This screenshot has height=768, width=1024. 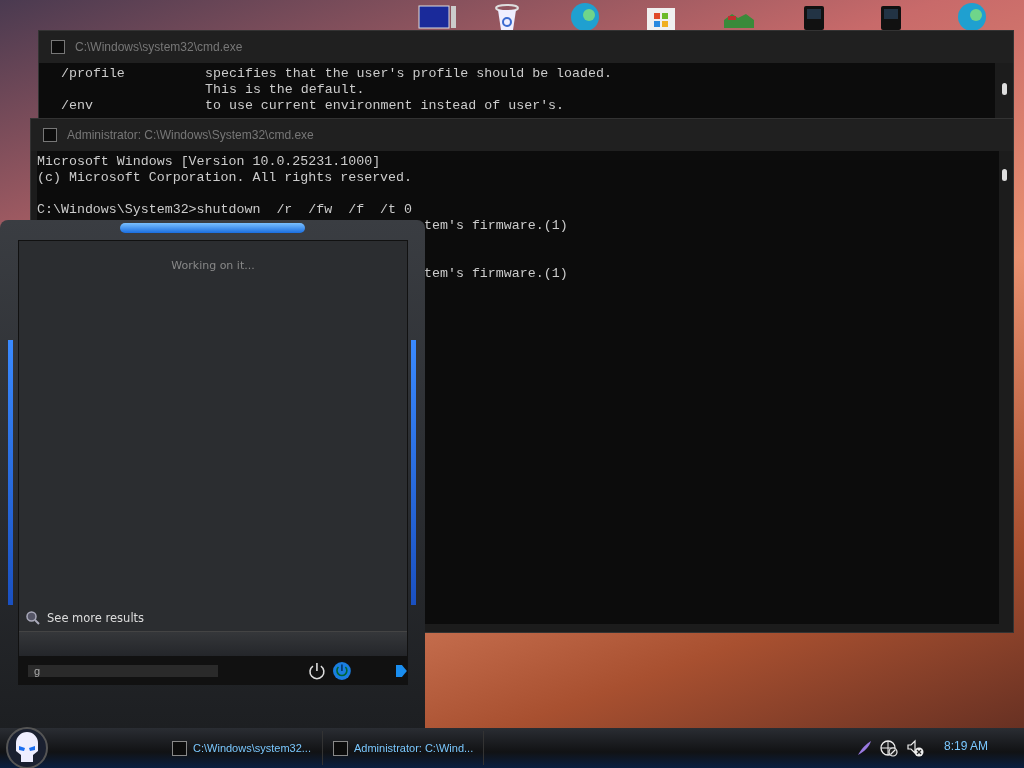 I want to click on console-text: C:\Windows\System32>shutdown /r /fw /f /t 0, so click(x=225, y=209).